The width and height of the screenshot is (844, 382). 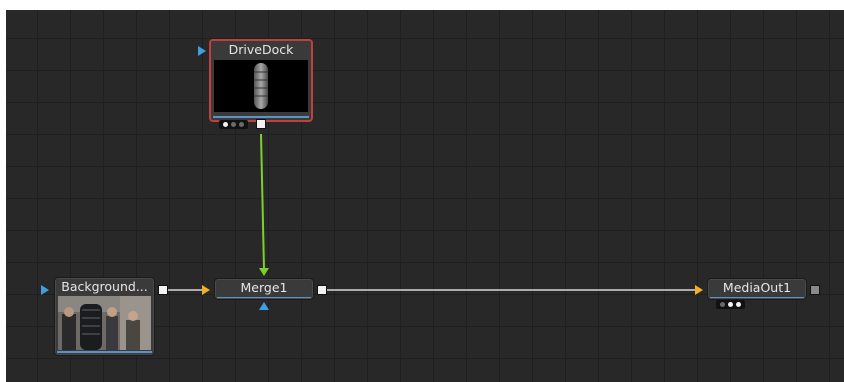 I want to click on background-active-line, so click(x=104, y=352).